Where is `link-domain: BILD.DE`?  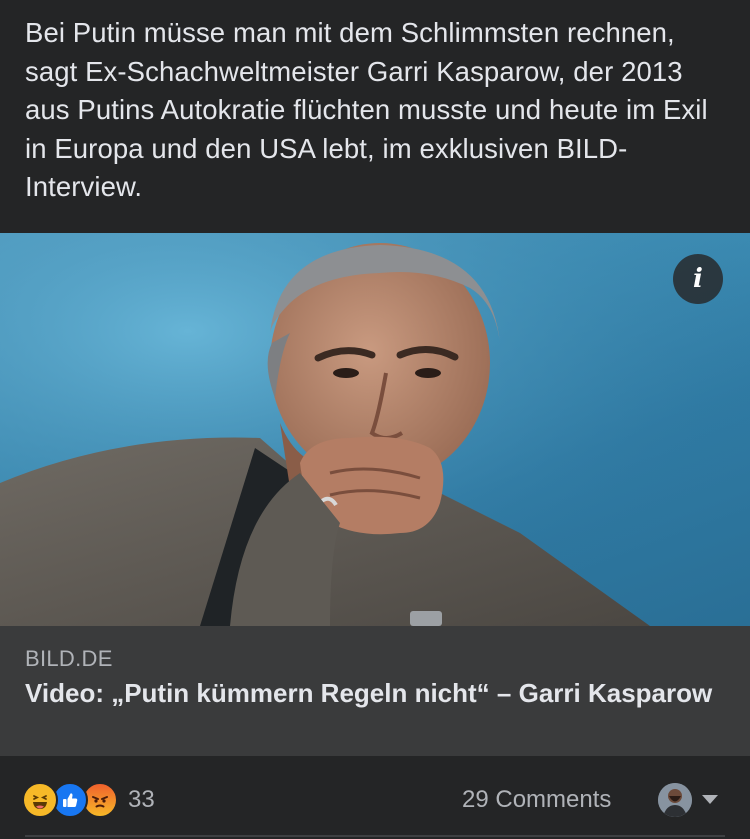
link-domain: BILD.DE is located at coordinates (69, 658).